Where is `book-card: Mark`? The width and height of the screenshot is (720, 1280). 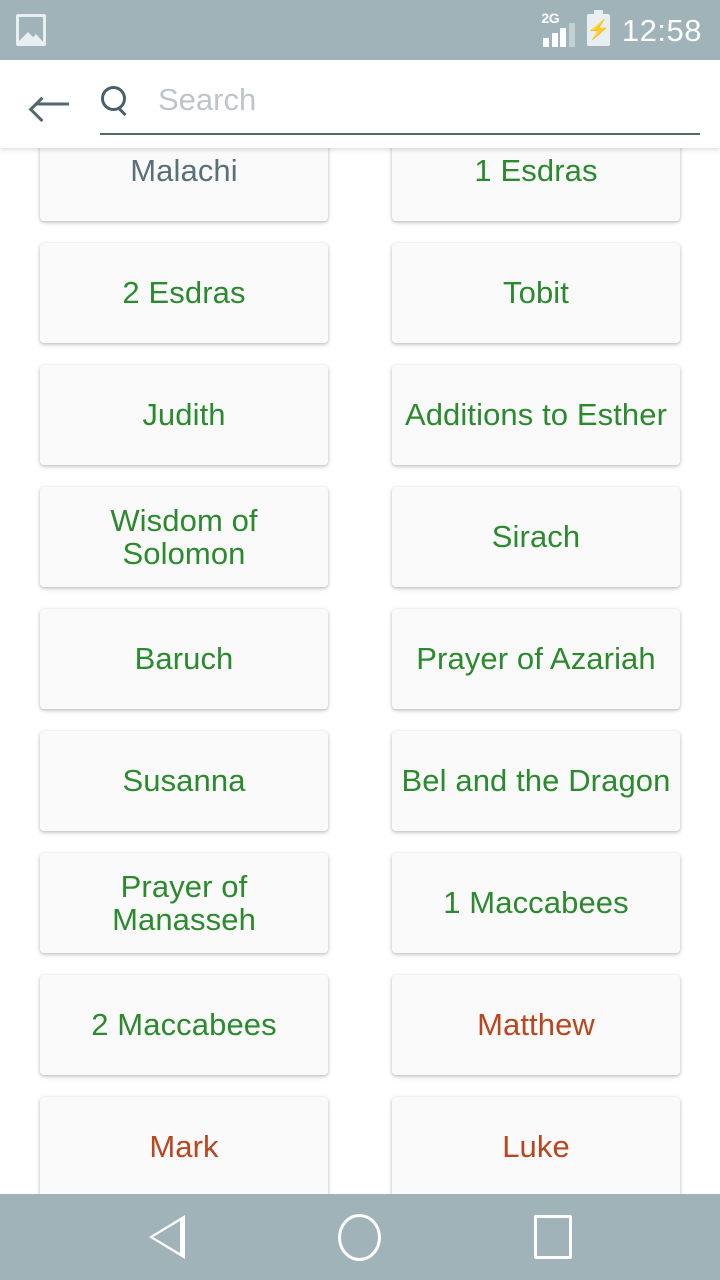 book-card: Mark is located at coordinates (184, 1145).